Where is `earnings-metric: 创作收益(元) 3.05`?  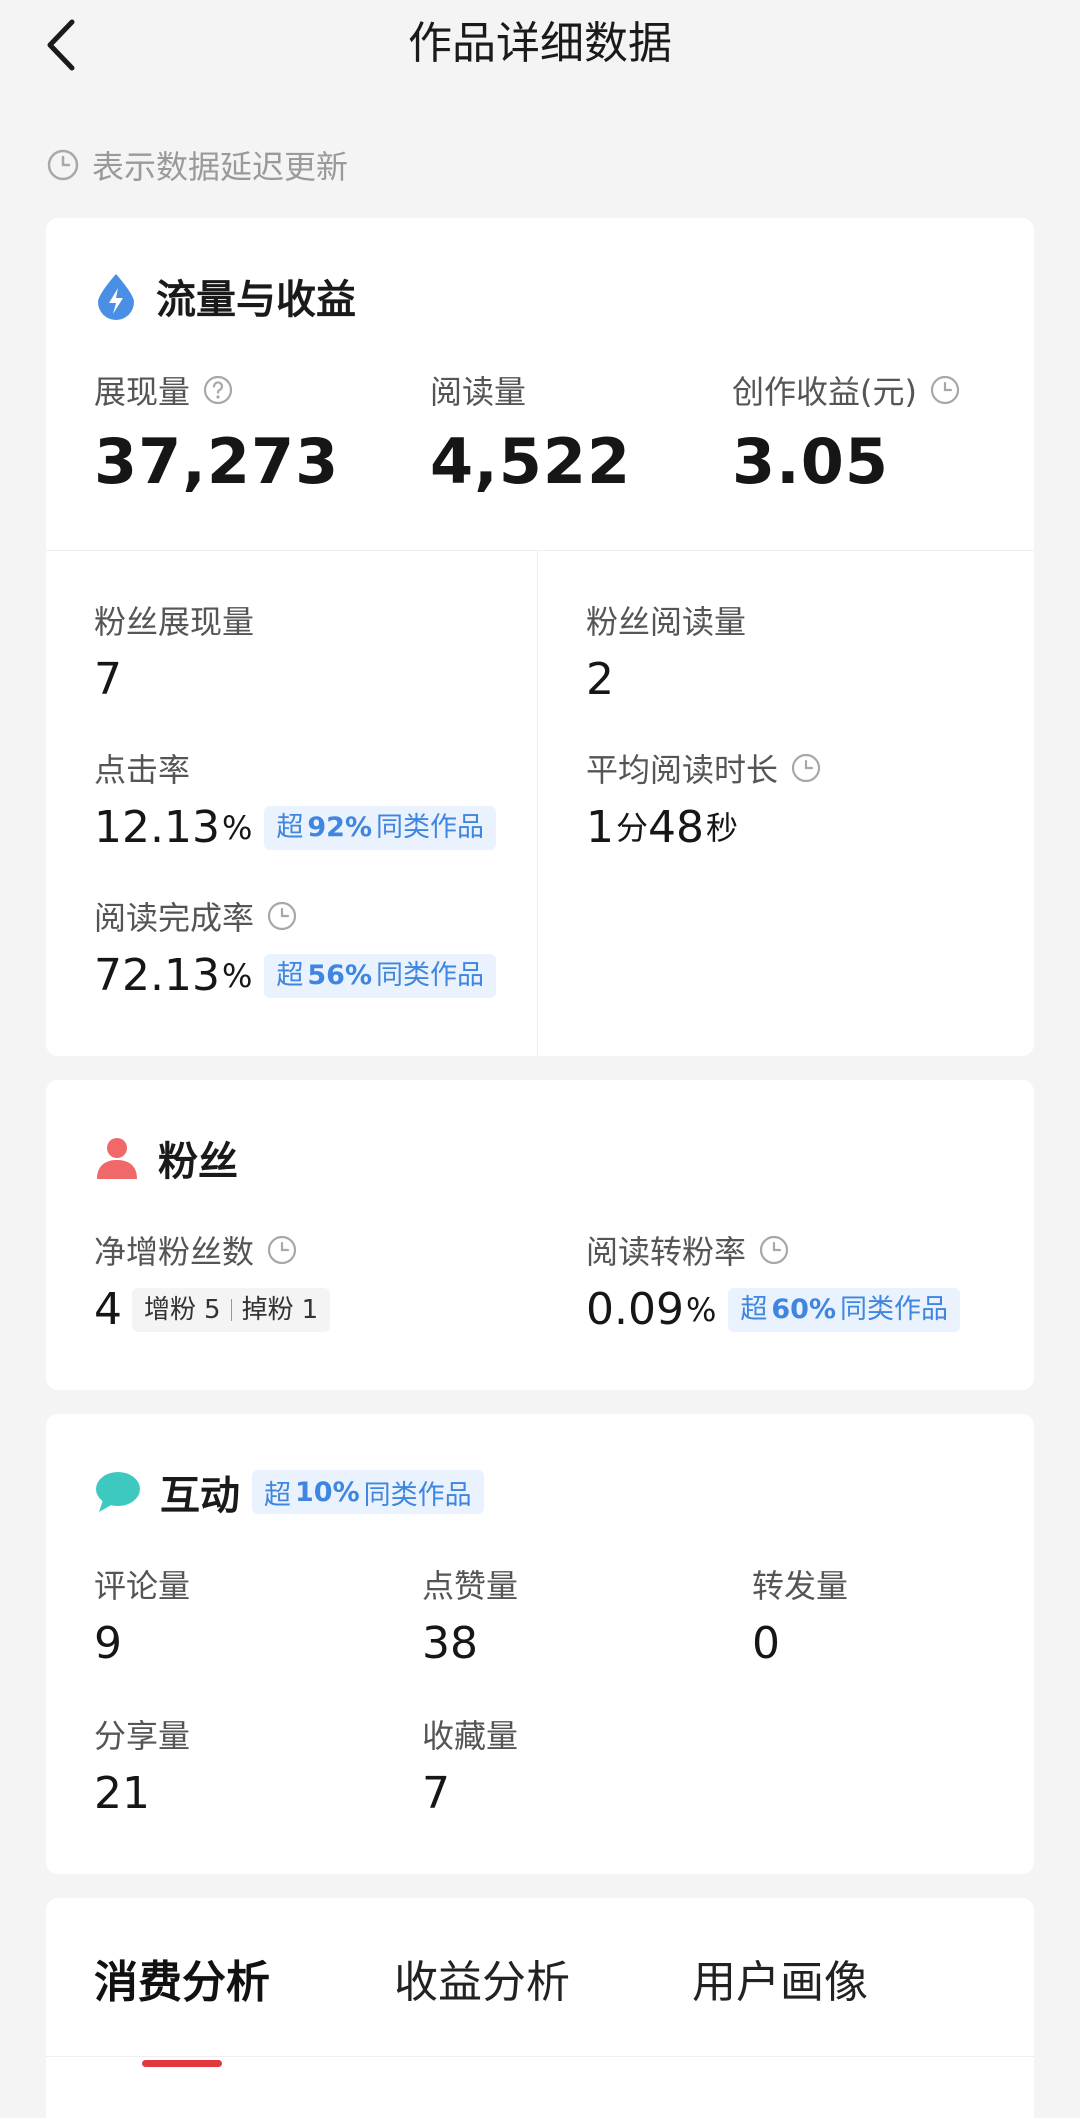 earnings-metric: 创作收益(元) 3.05 is located at coordinates (846, 434).